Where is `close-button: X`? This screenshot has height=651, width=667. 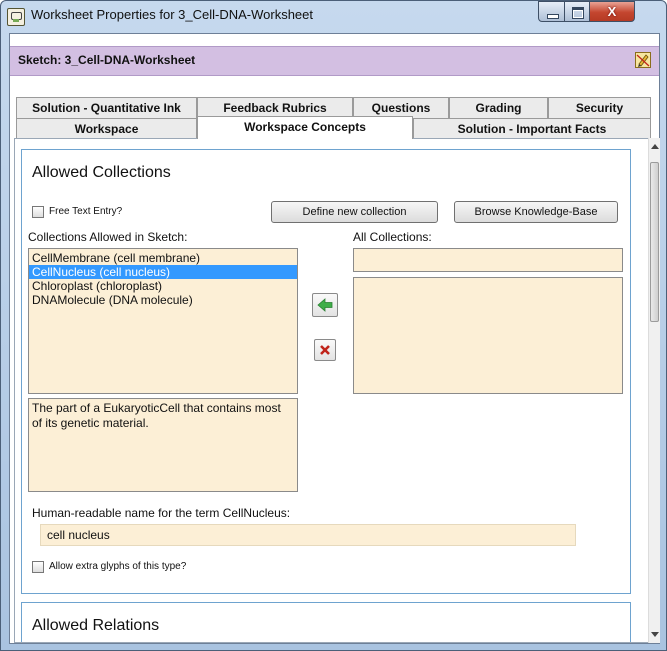
close-button: X is located at coordinates (612, 11).